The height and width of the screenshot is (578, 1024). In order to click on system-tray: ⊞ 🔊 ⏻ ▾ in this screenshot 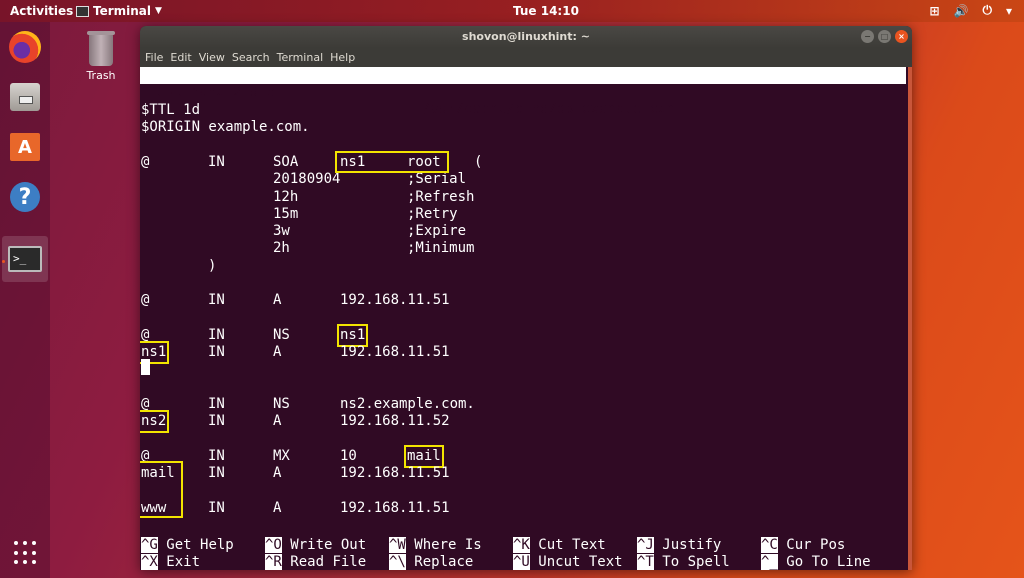, I will do `click(970, 10)`.